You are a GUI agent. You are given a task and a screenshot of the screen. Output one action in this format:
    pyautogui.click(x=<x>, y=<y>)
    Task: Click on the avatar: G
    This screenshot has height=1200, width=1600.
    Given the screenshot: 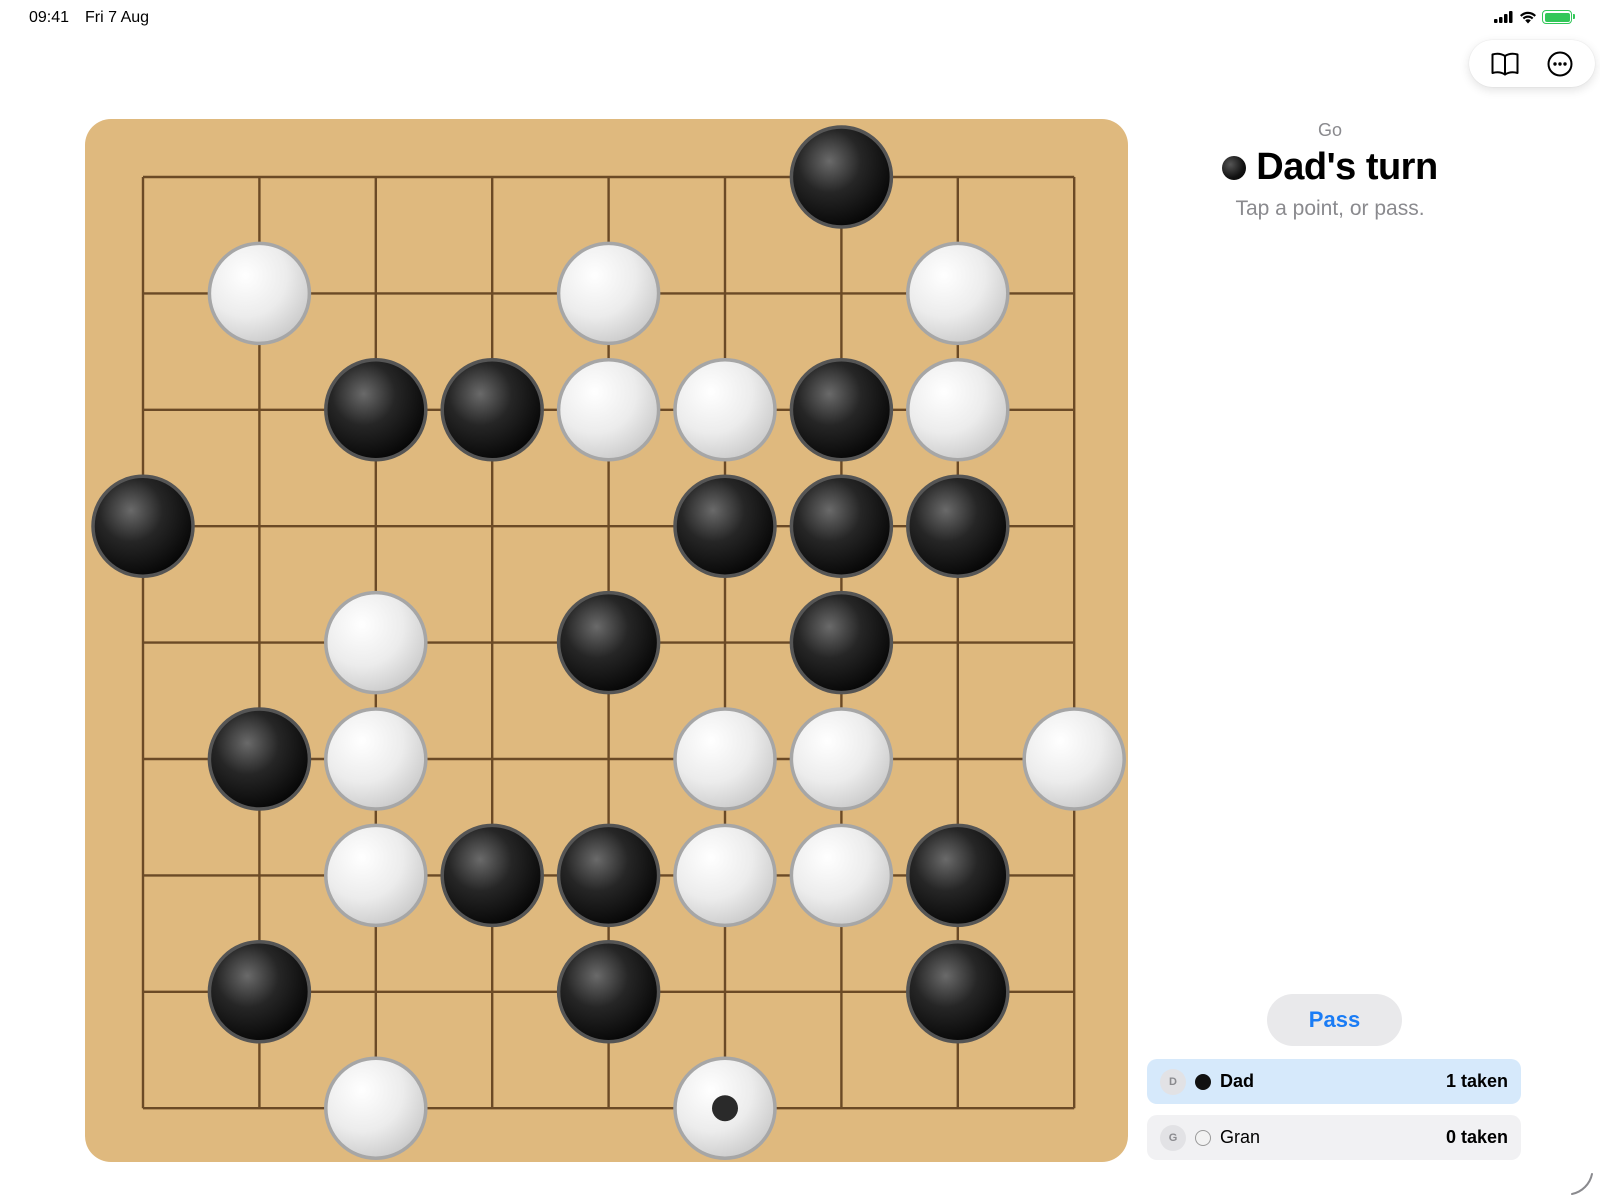 What is the action you would take?
    pyautogui.click(x=1173, y=1137)
    